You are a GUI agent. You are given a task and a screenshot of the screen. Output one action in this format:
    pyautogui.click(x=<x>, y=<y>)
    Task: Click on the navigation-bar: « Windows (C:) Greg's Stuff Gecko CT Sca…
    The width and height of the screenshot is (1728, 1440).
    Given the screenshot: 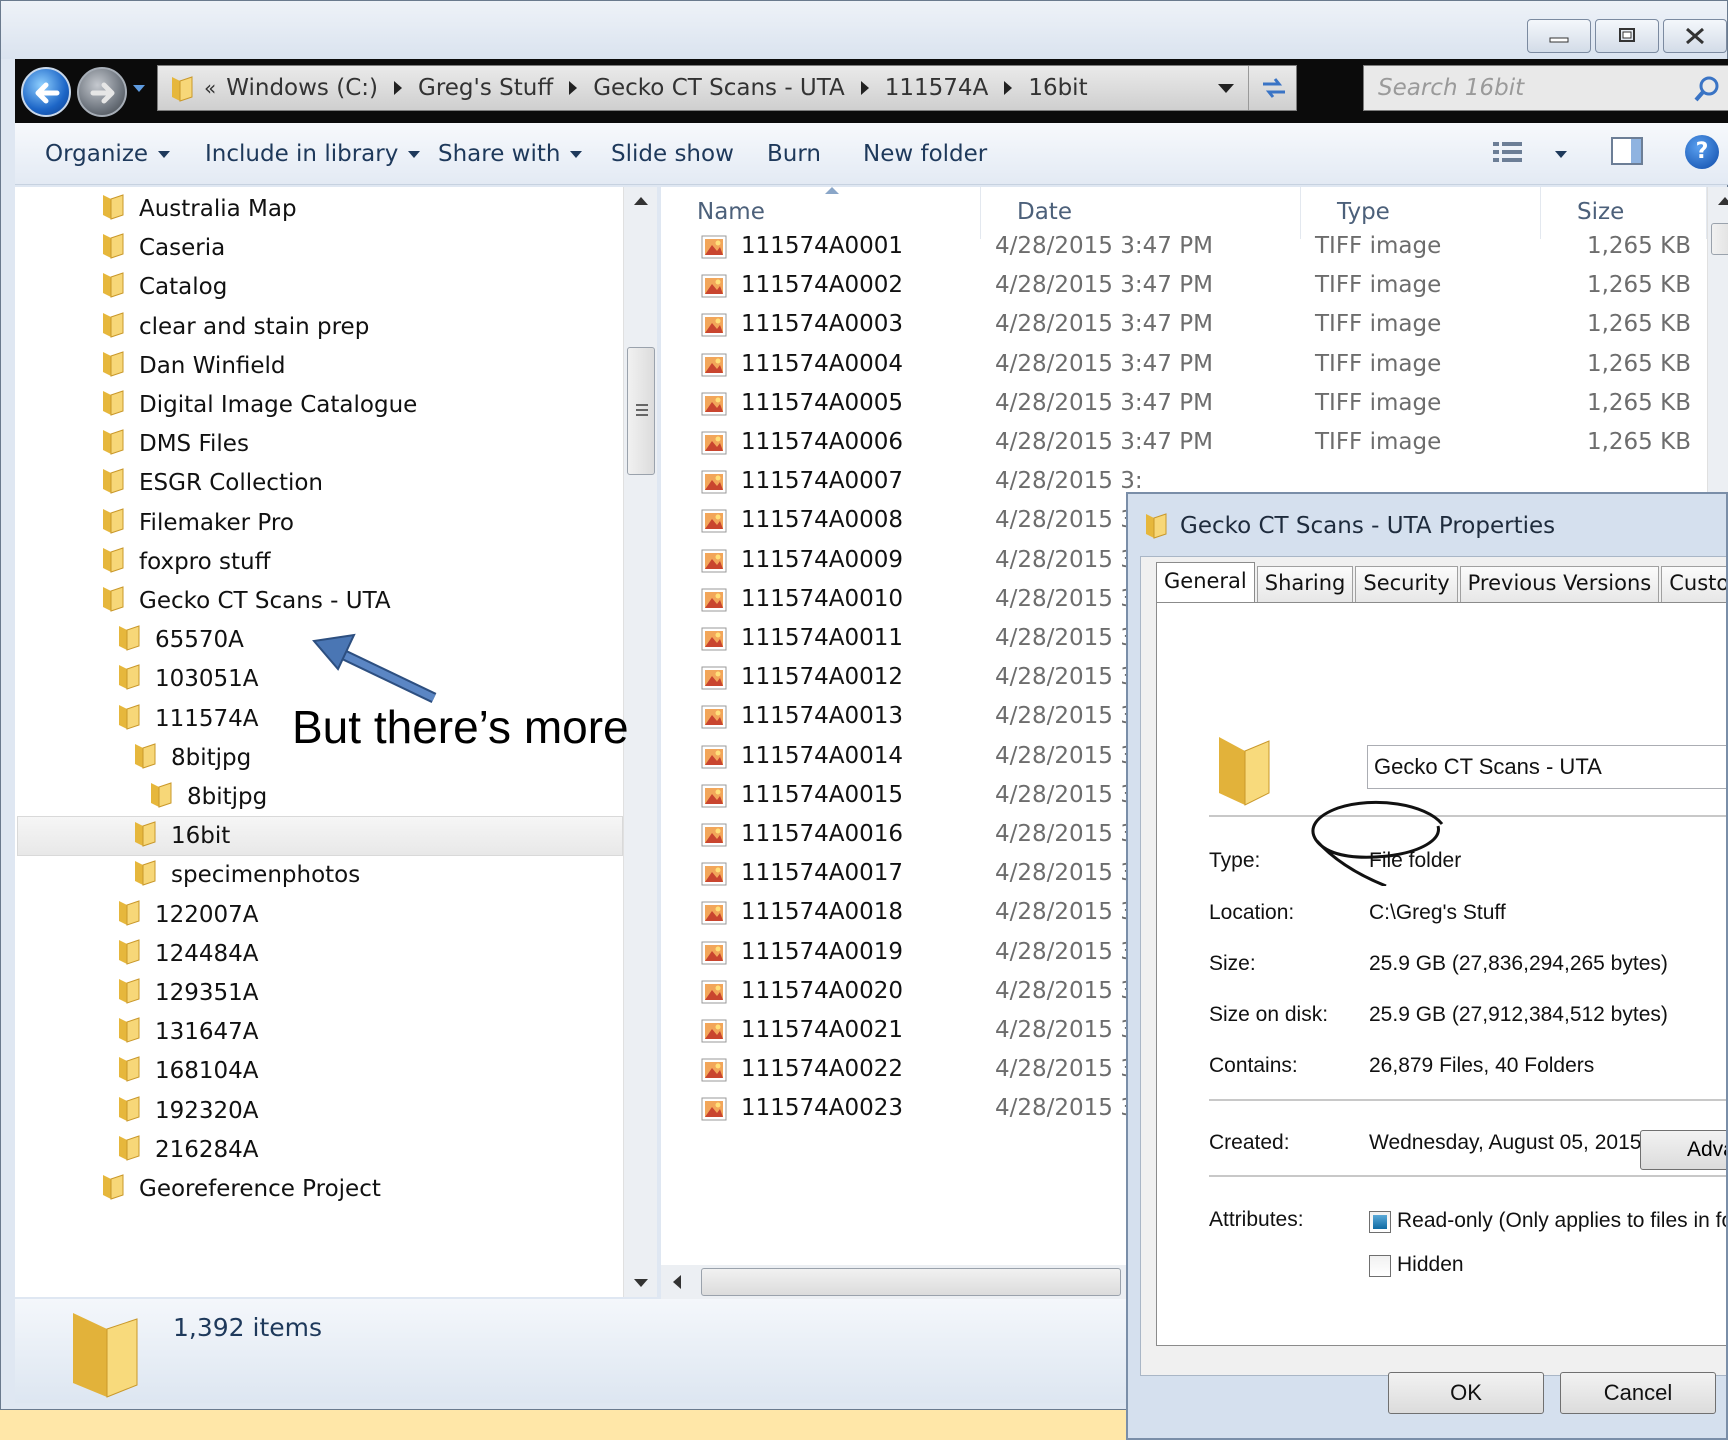 What is the action you would take?
    pyautogui.click(x=871, y=91)
    